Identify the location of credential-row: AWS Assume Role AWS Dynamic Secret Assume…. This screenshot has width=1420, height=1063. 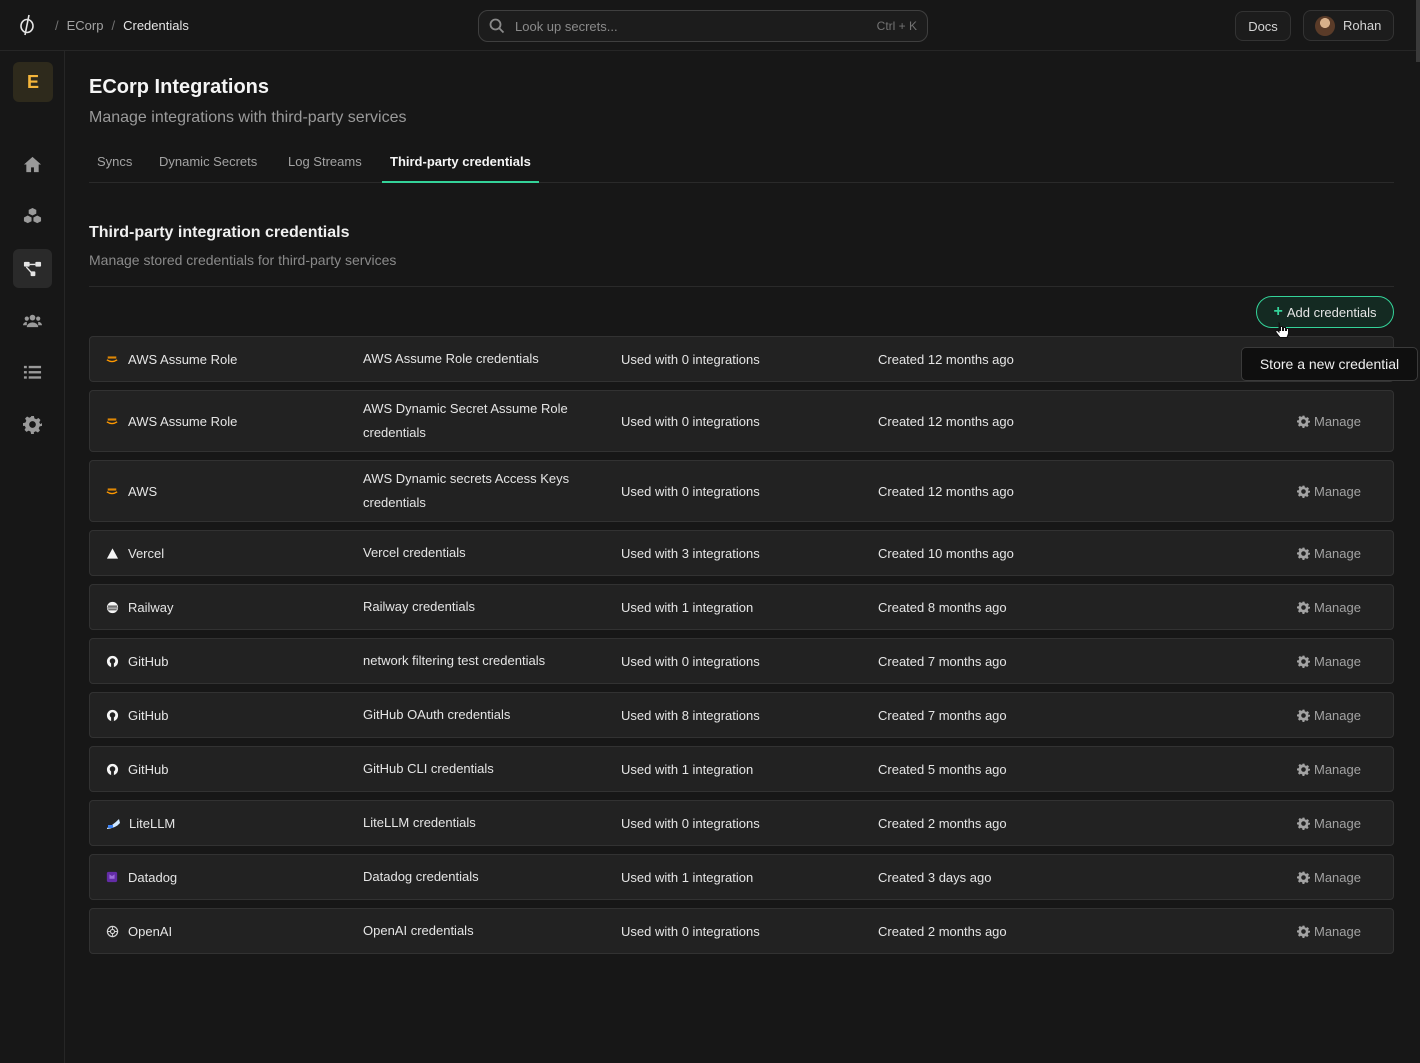
(741, 421).